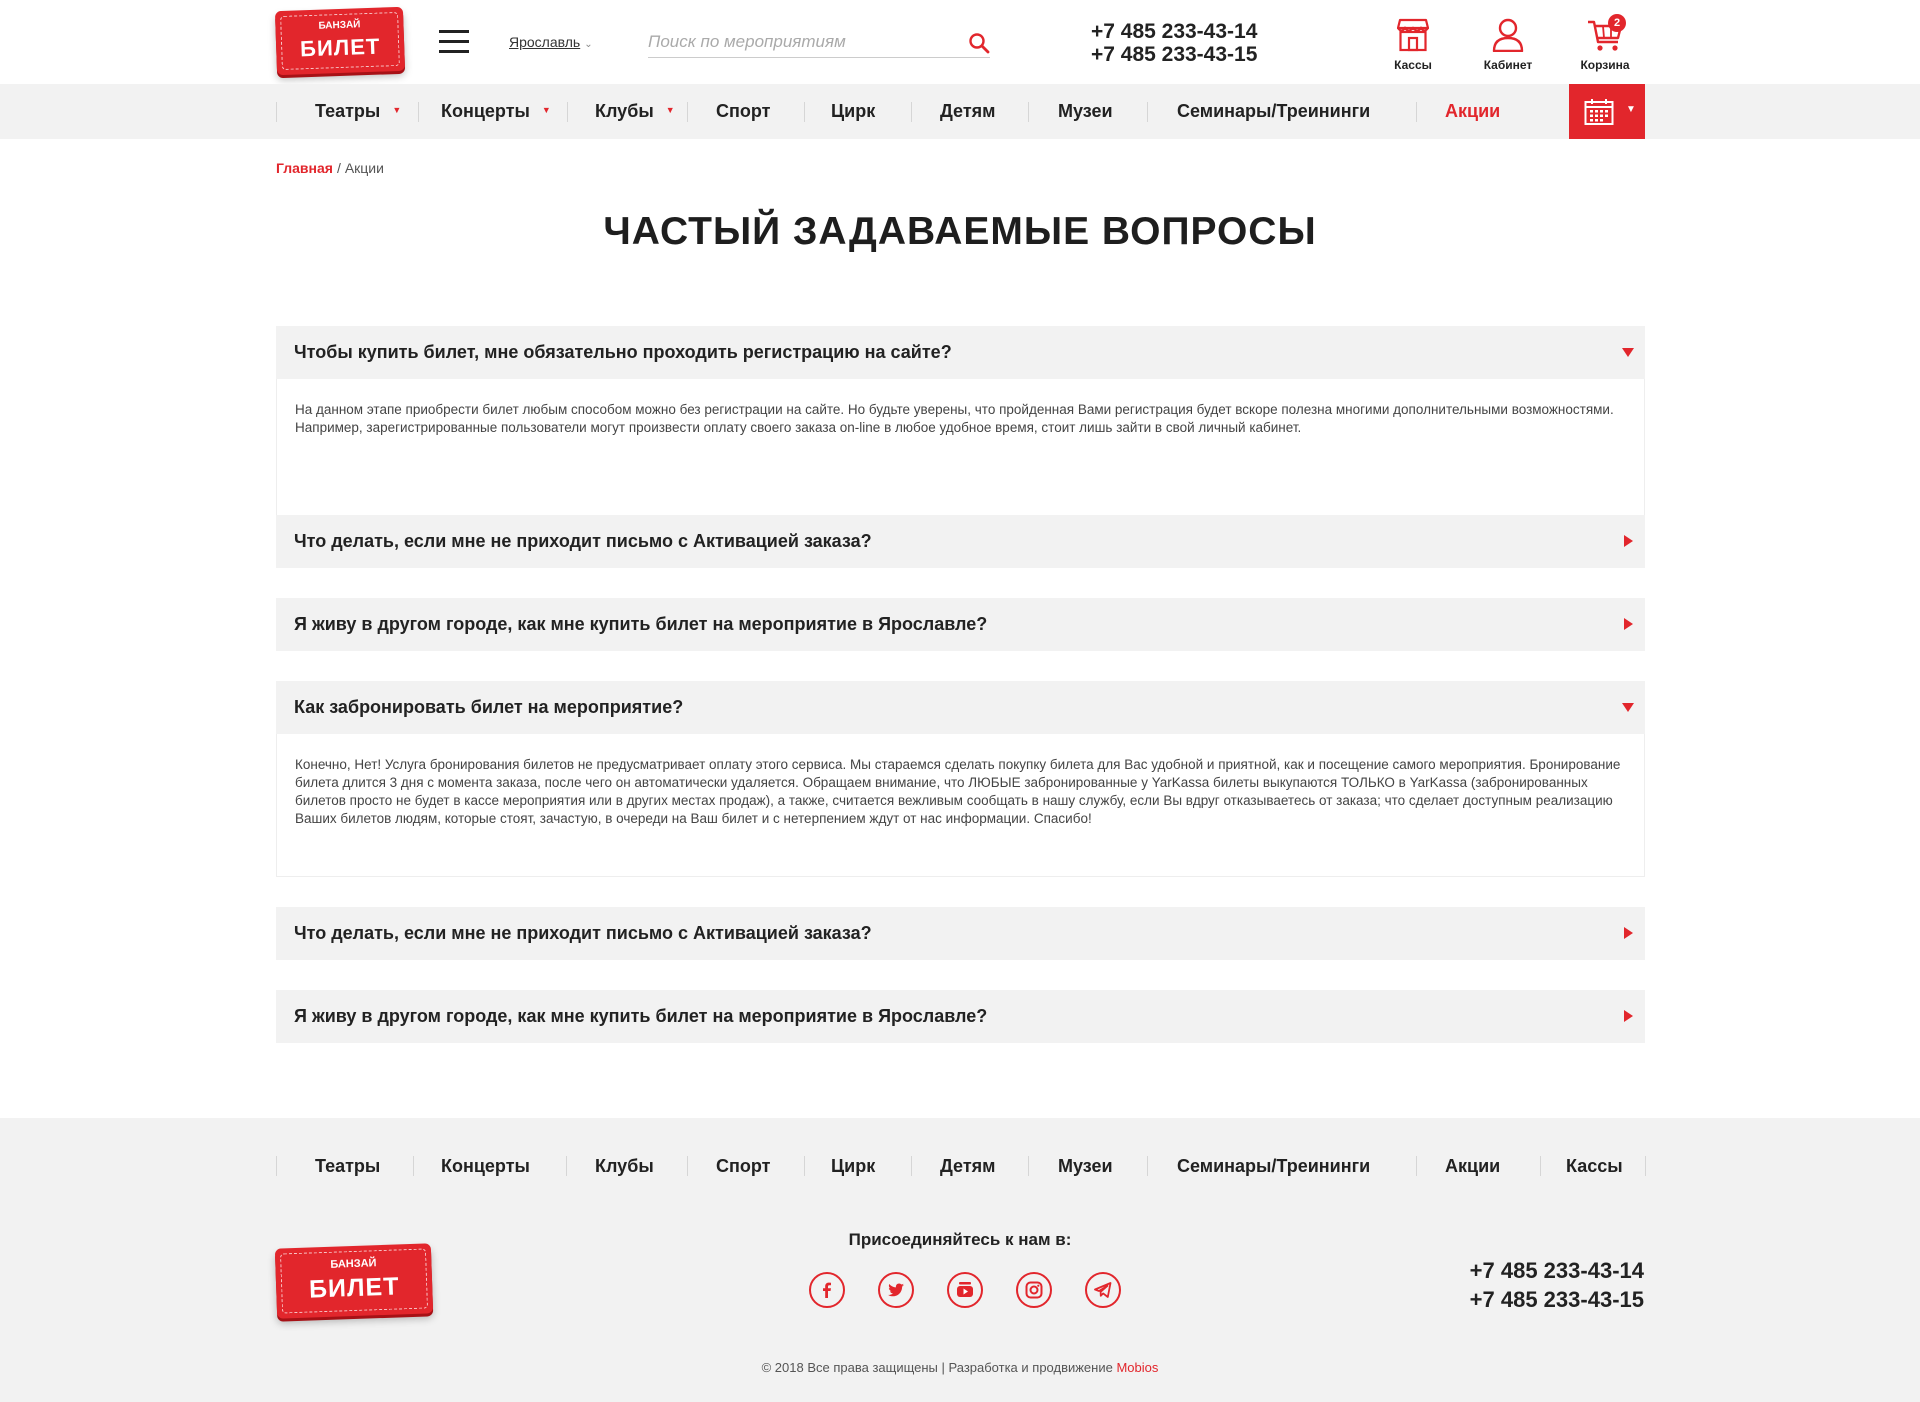 The height and width of the screenshot is (1402, 1920). I want to click on youtube-link, so click(965, 1290).